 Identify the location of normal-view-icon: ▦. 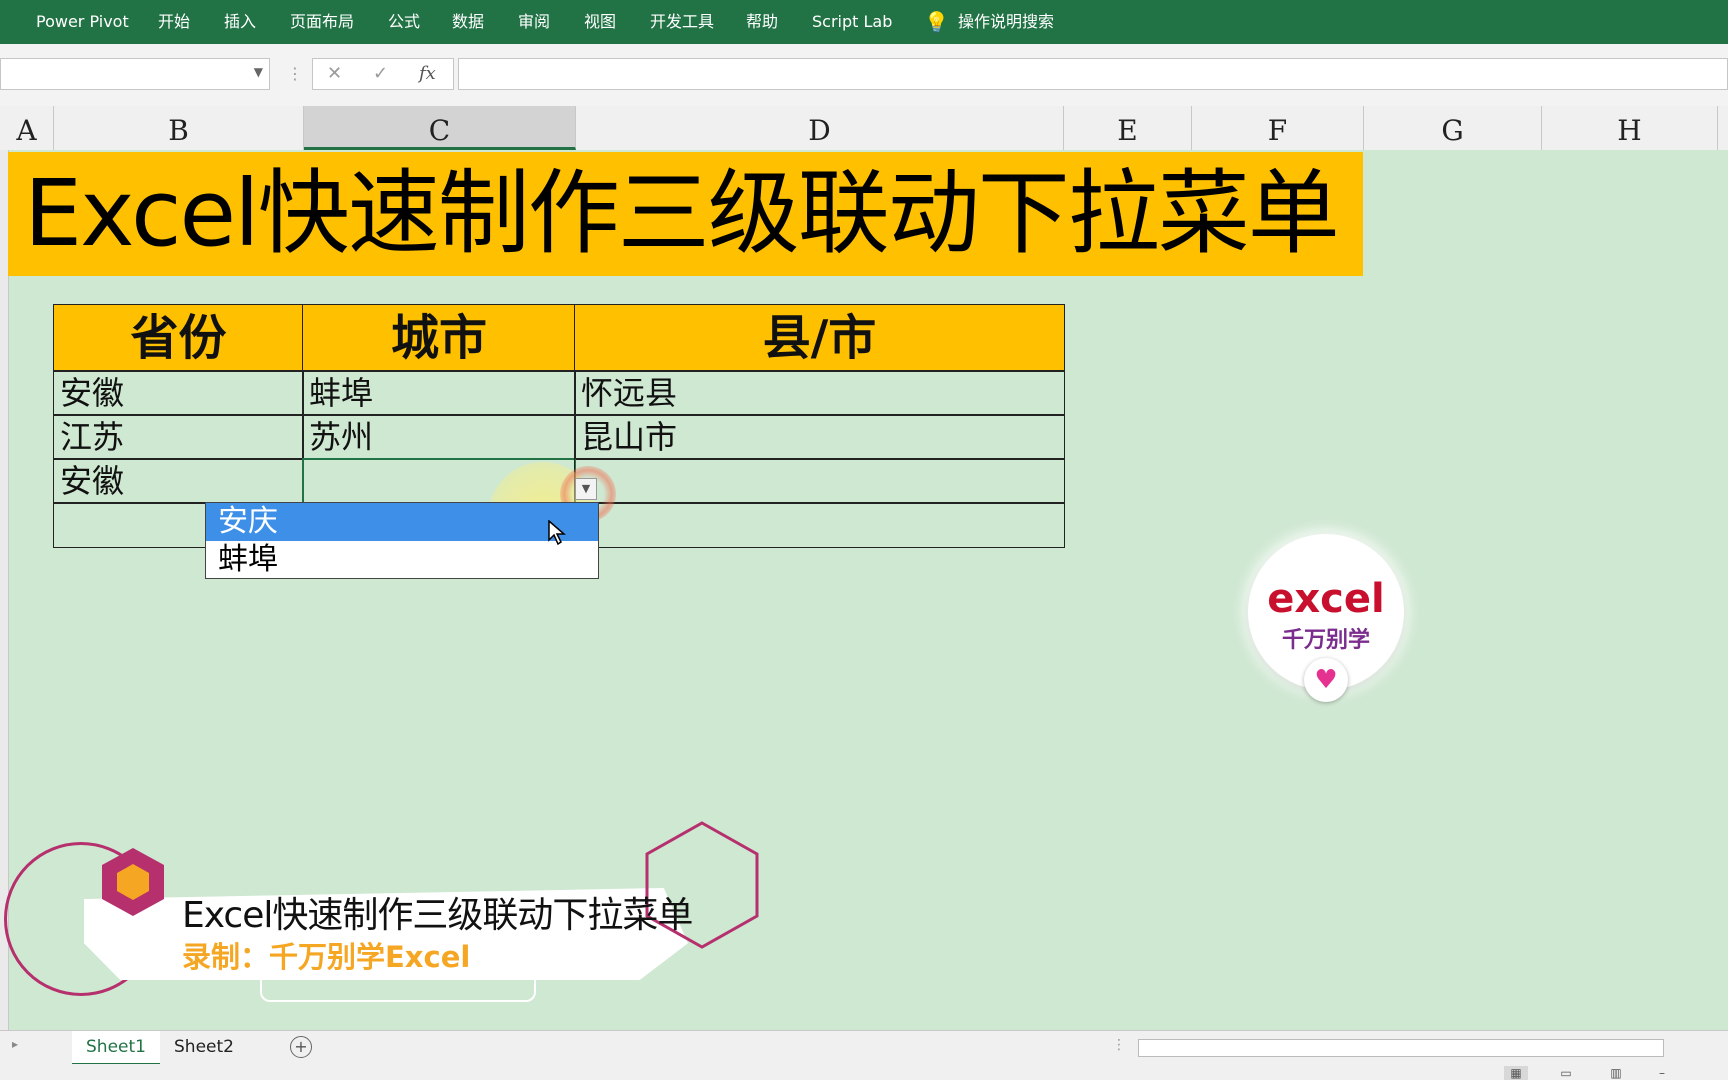
(1516, 1073).